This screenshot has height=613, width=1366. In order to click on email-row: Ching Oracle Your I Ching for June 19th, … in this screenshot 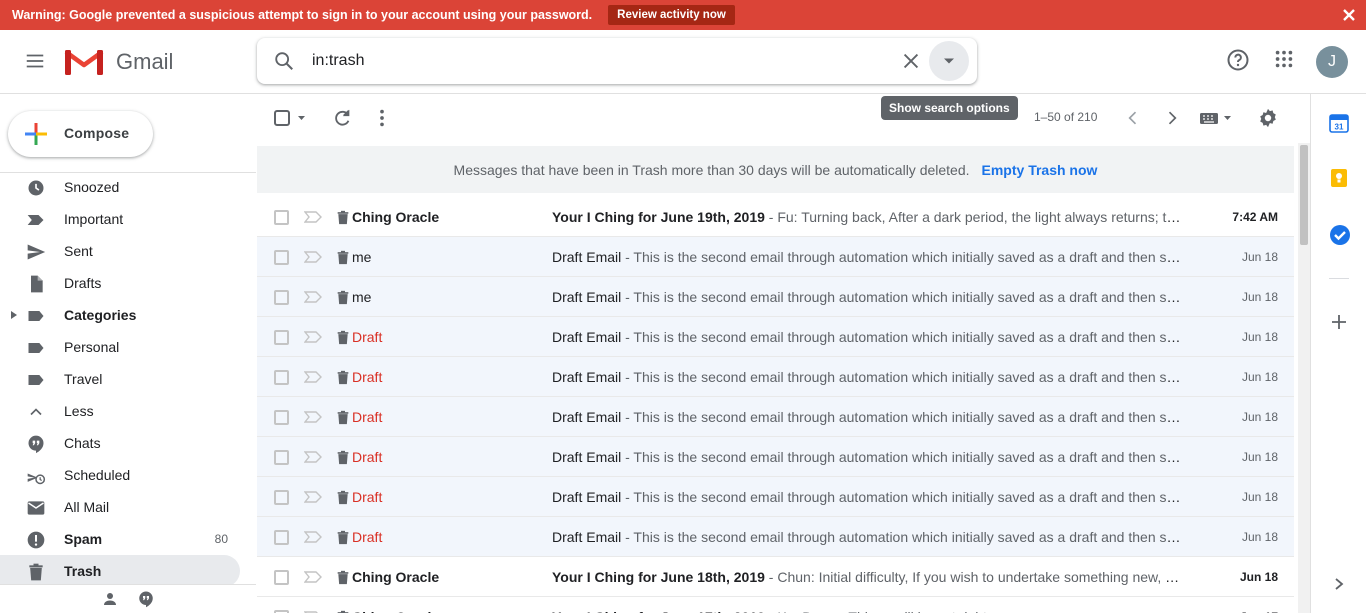, I will do `click(775, 217)`.